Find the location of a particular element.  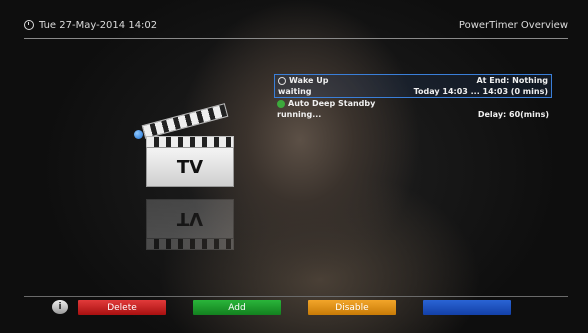

timer-time: Delay: 60(mins) is located at coordinates (513, 114).